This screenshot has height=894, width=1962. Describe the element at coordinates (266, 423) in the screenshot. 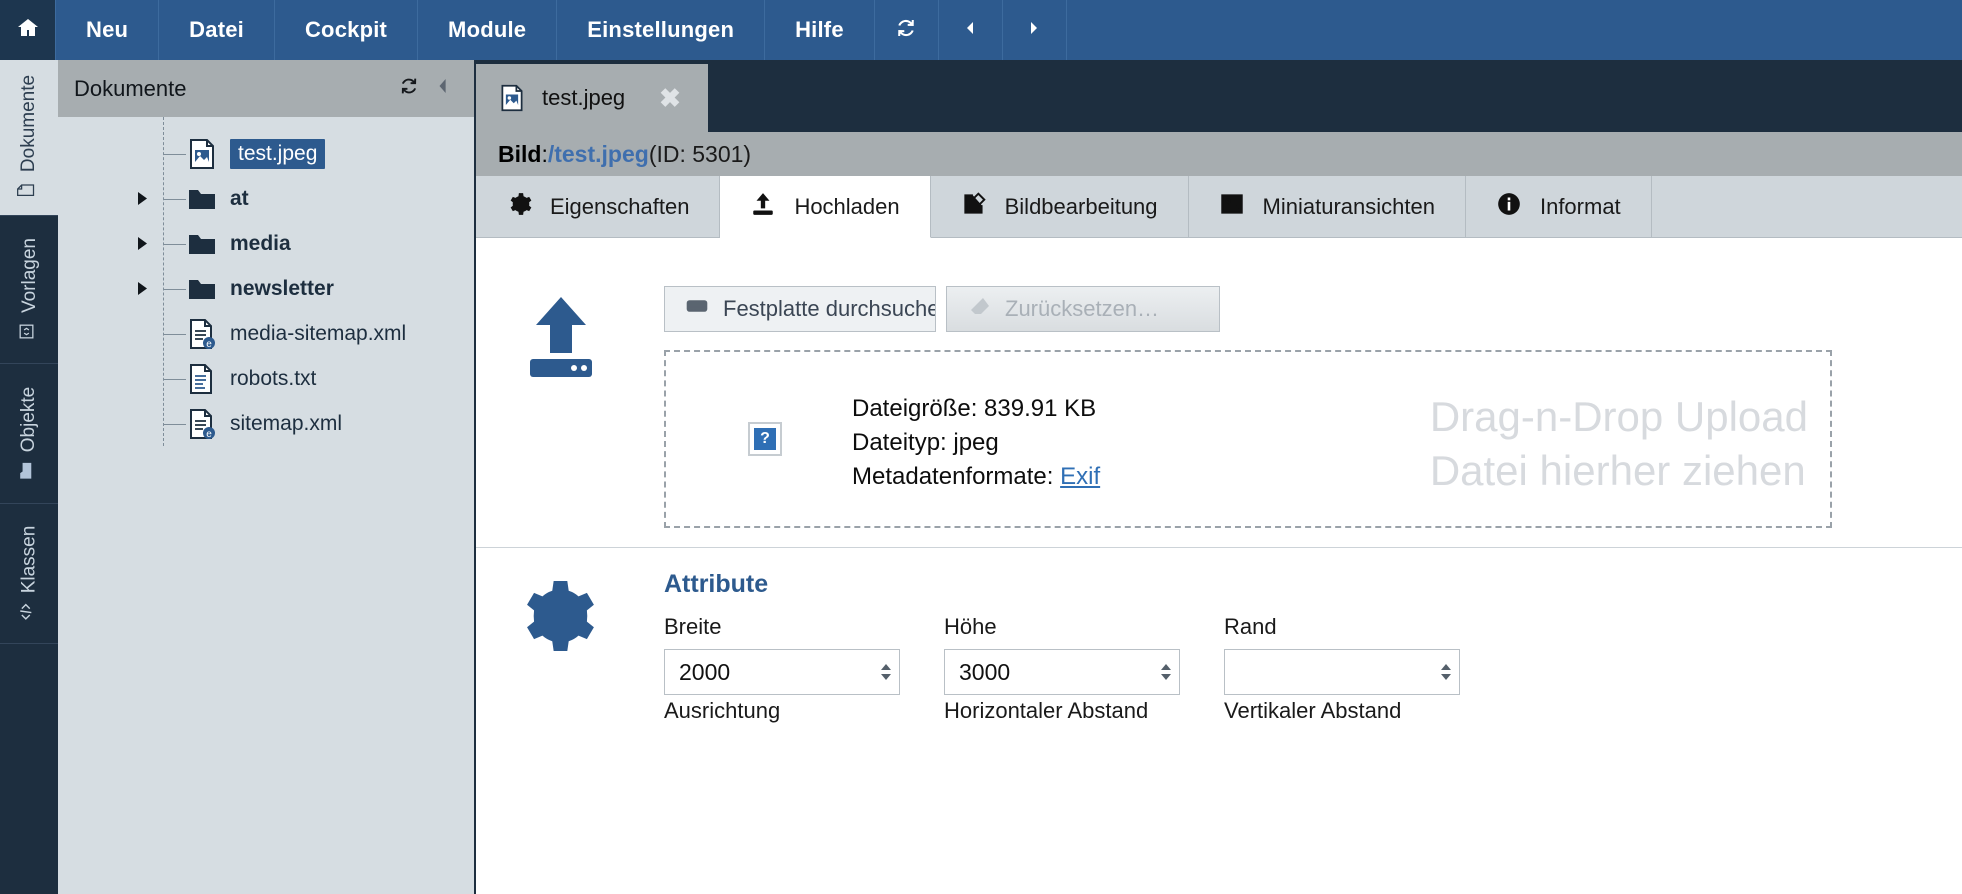

I see `tree-item-sitemap-xml: e sitemap.xml` at that location.